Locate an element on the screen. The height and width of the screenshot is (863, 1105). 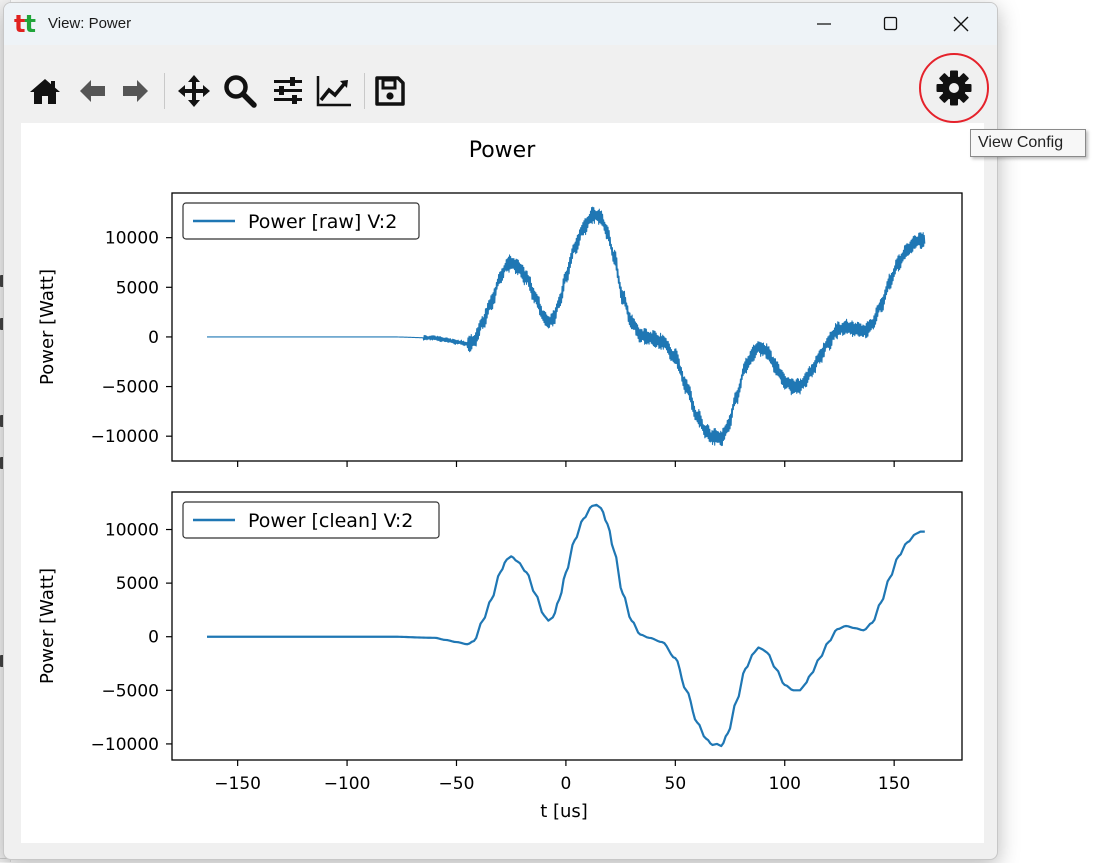
legend: Power [raw] V:2 is located at coordinates (301, 221).